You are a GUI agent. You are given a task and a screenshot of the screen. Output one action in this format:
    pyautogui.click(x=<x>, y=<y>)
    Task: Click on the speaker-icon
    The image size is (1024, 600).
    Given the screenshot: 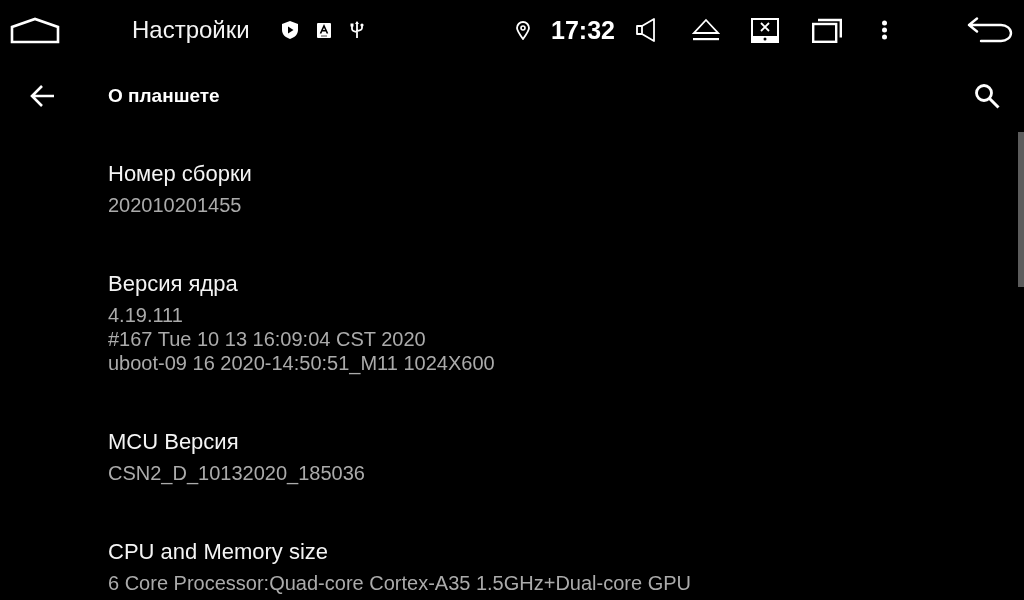 What is the action you would take?
    pyautogui.click(x=646, y=30)
    